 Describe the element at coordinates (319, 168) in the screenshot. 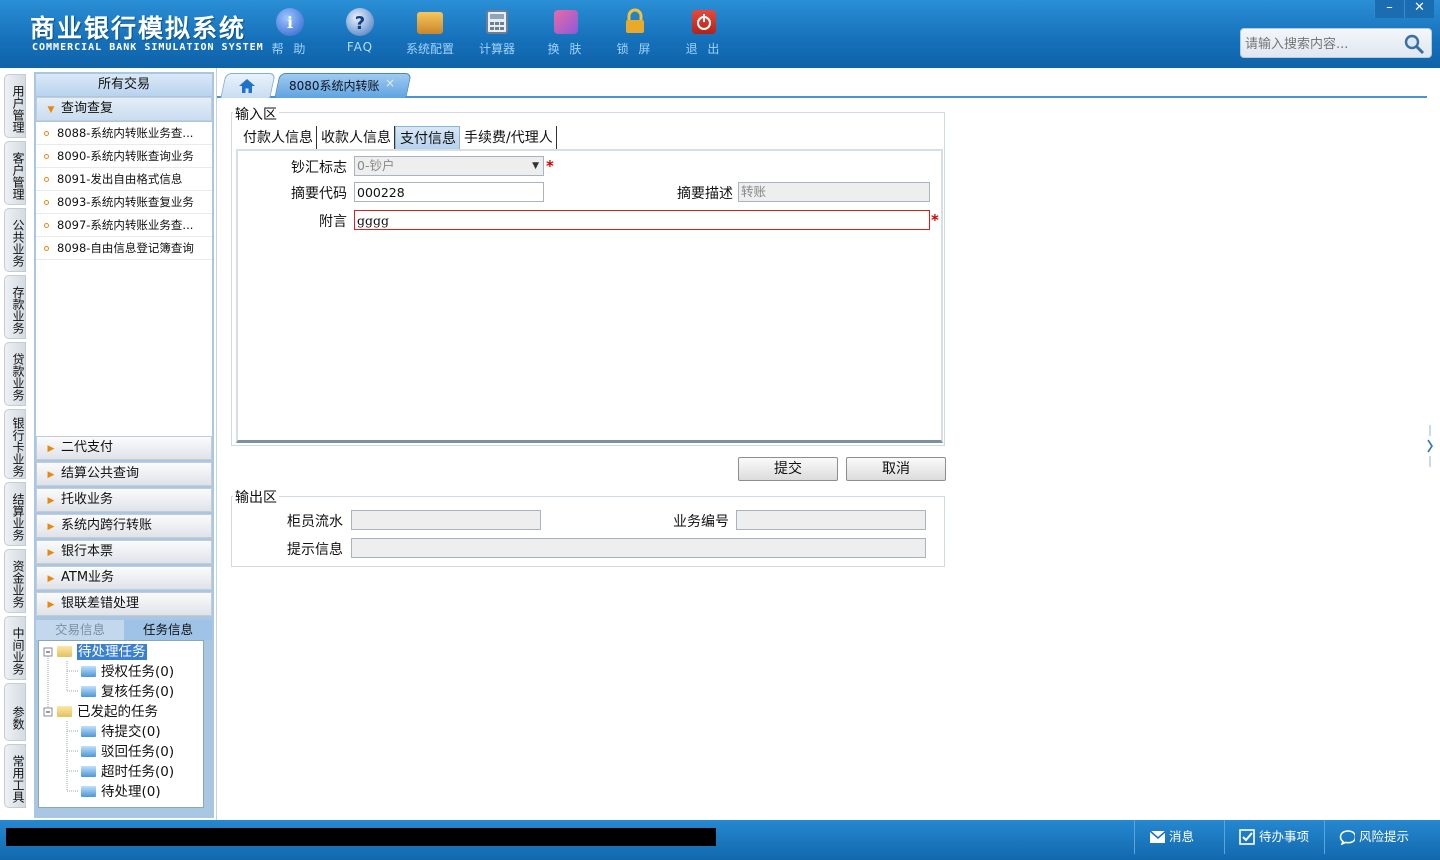

I see `cash-flag-label: 钞汇标志` at that location.